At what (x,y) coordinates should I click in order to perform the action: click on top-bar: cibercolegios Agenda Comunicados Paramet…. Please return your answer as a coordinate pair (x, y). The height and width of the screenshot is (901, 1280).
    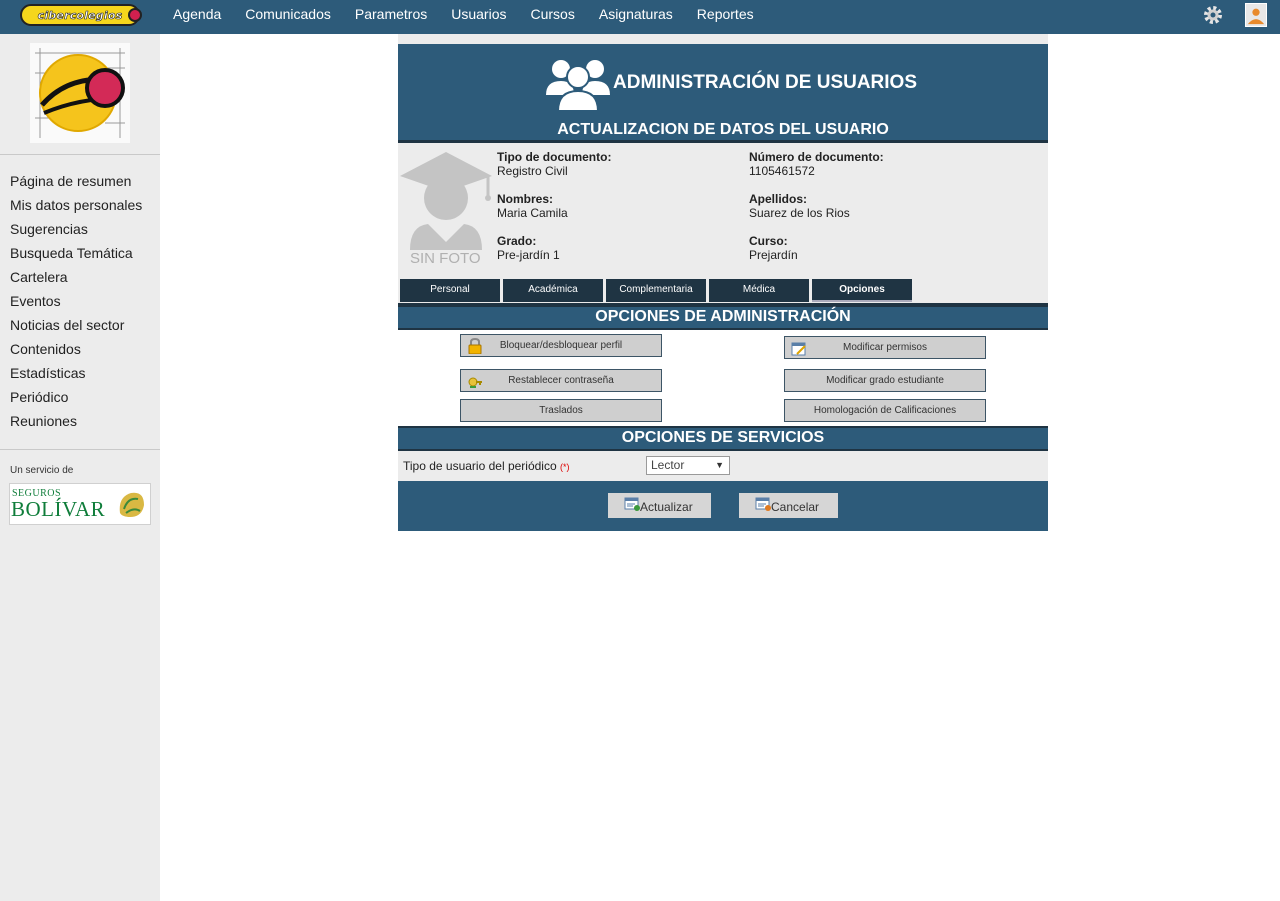
    Looking at the image, I should click on (640, 17).